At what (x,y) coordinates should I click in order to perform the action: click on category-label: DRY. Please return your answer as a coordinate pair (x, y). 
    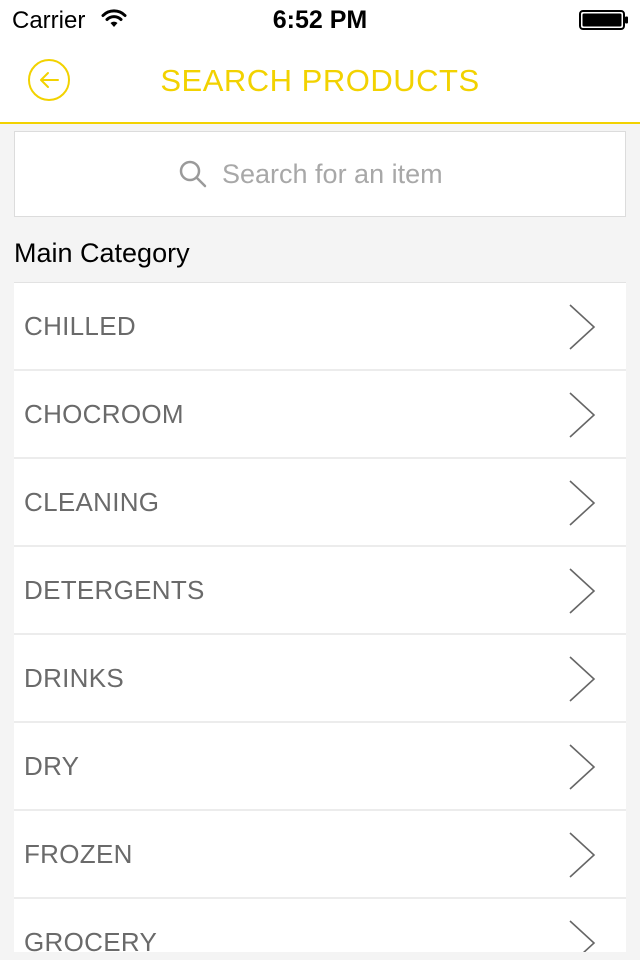
    Looking at the image, I should click on (52, 766).